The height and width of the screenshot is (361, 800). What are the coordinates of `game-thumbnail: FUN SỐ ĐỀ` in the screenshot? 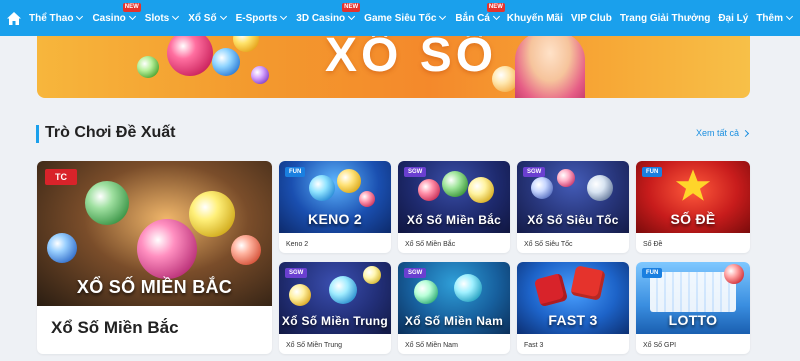 It's located at (693, 197).